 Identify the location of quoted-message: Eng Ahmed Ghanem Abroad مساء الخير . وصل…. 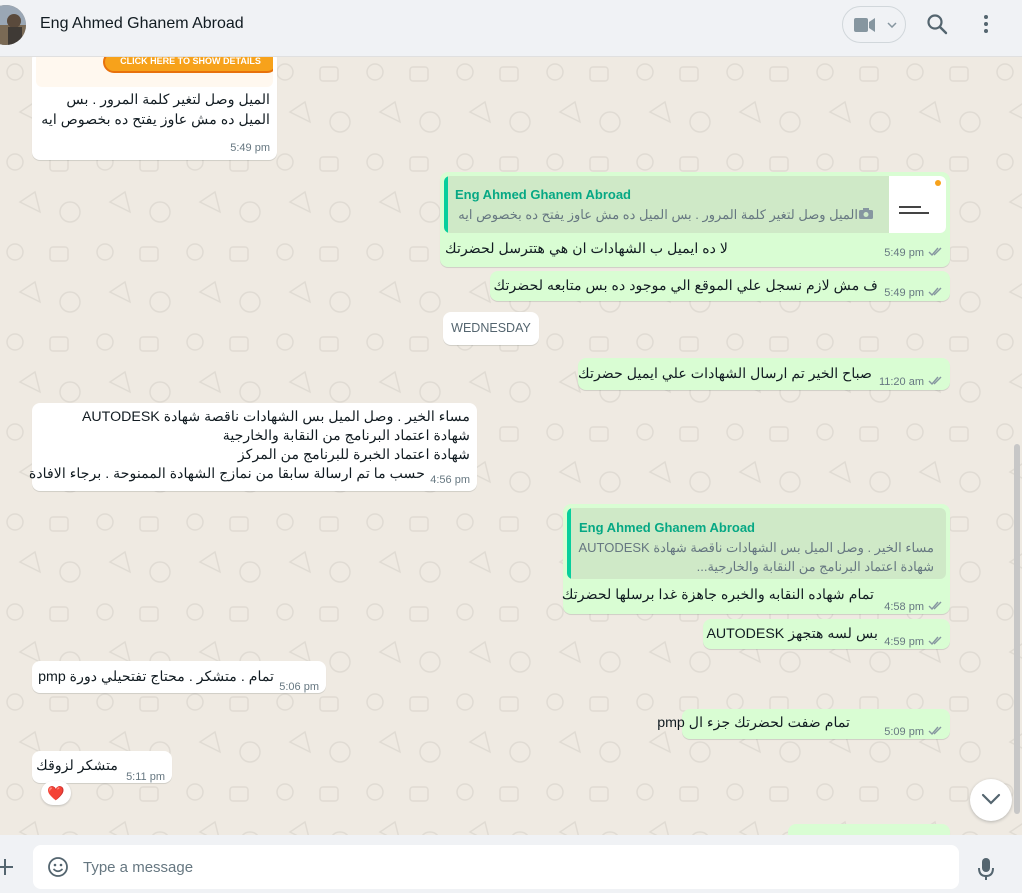
(756, 543).